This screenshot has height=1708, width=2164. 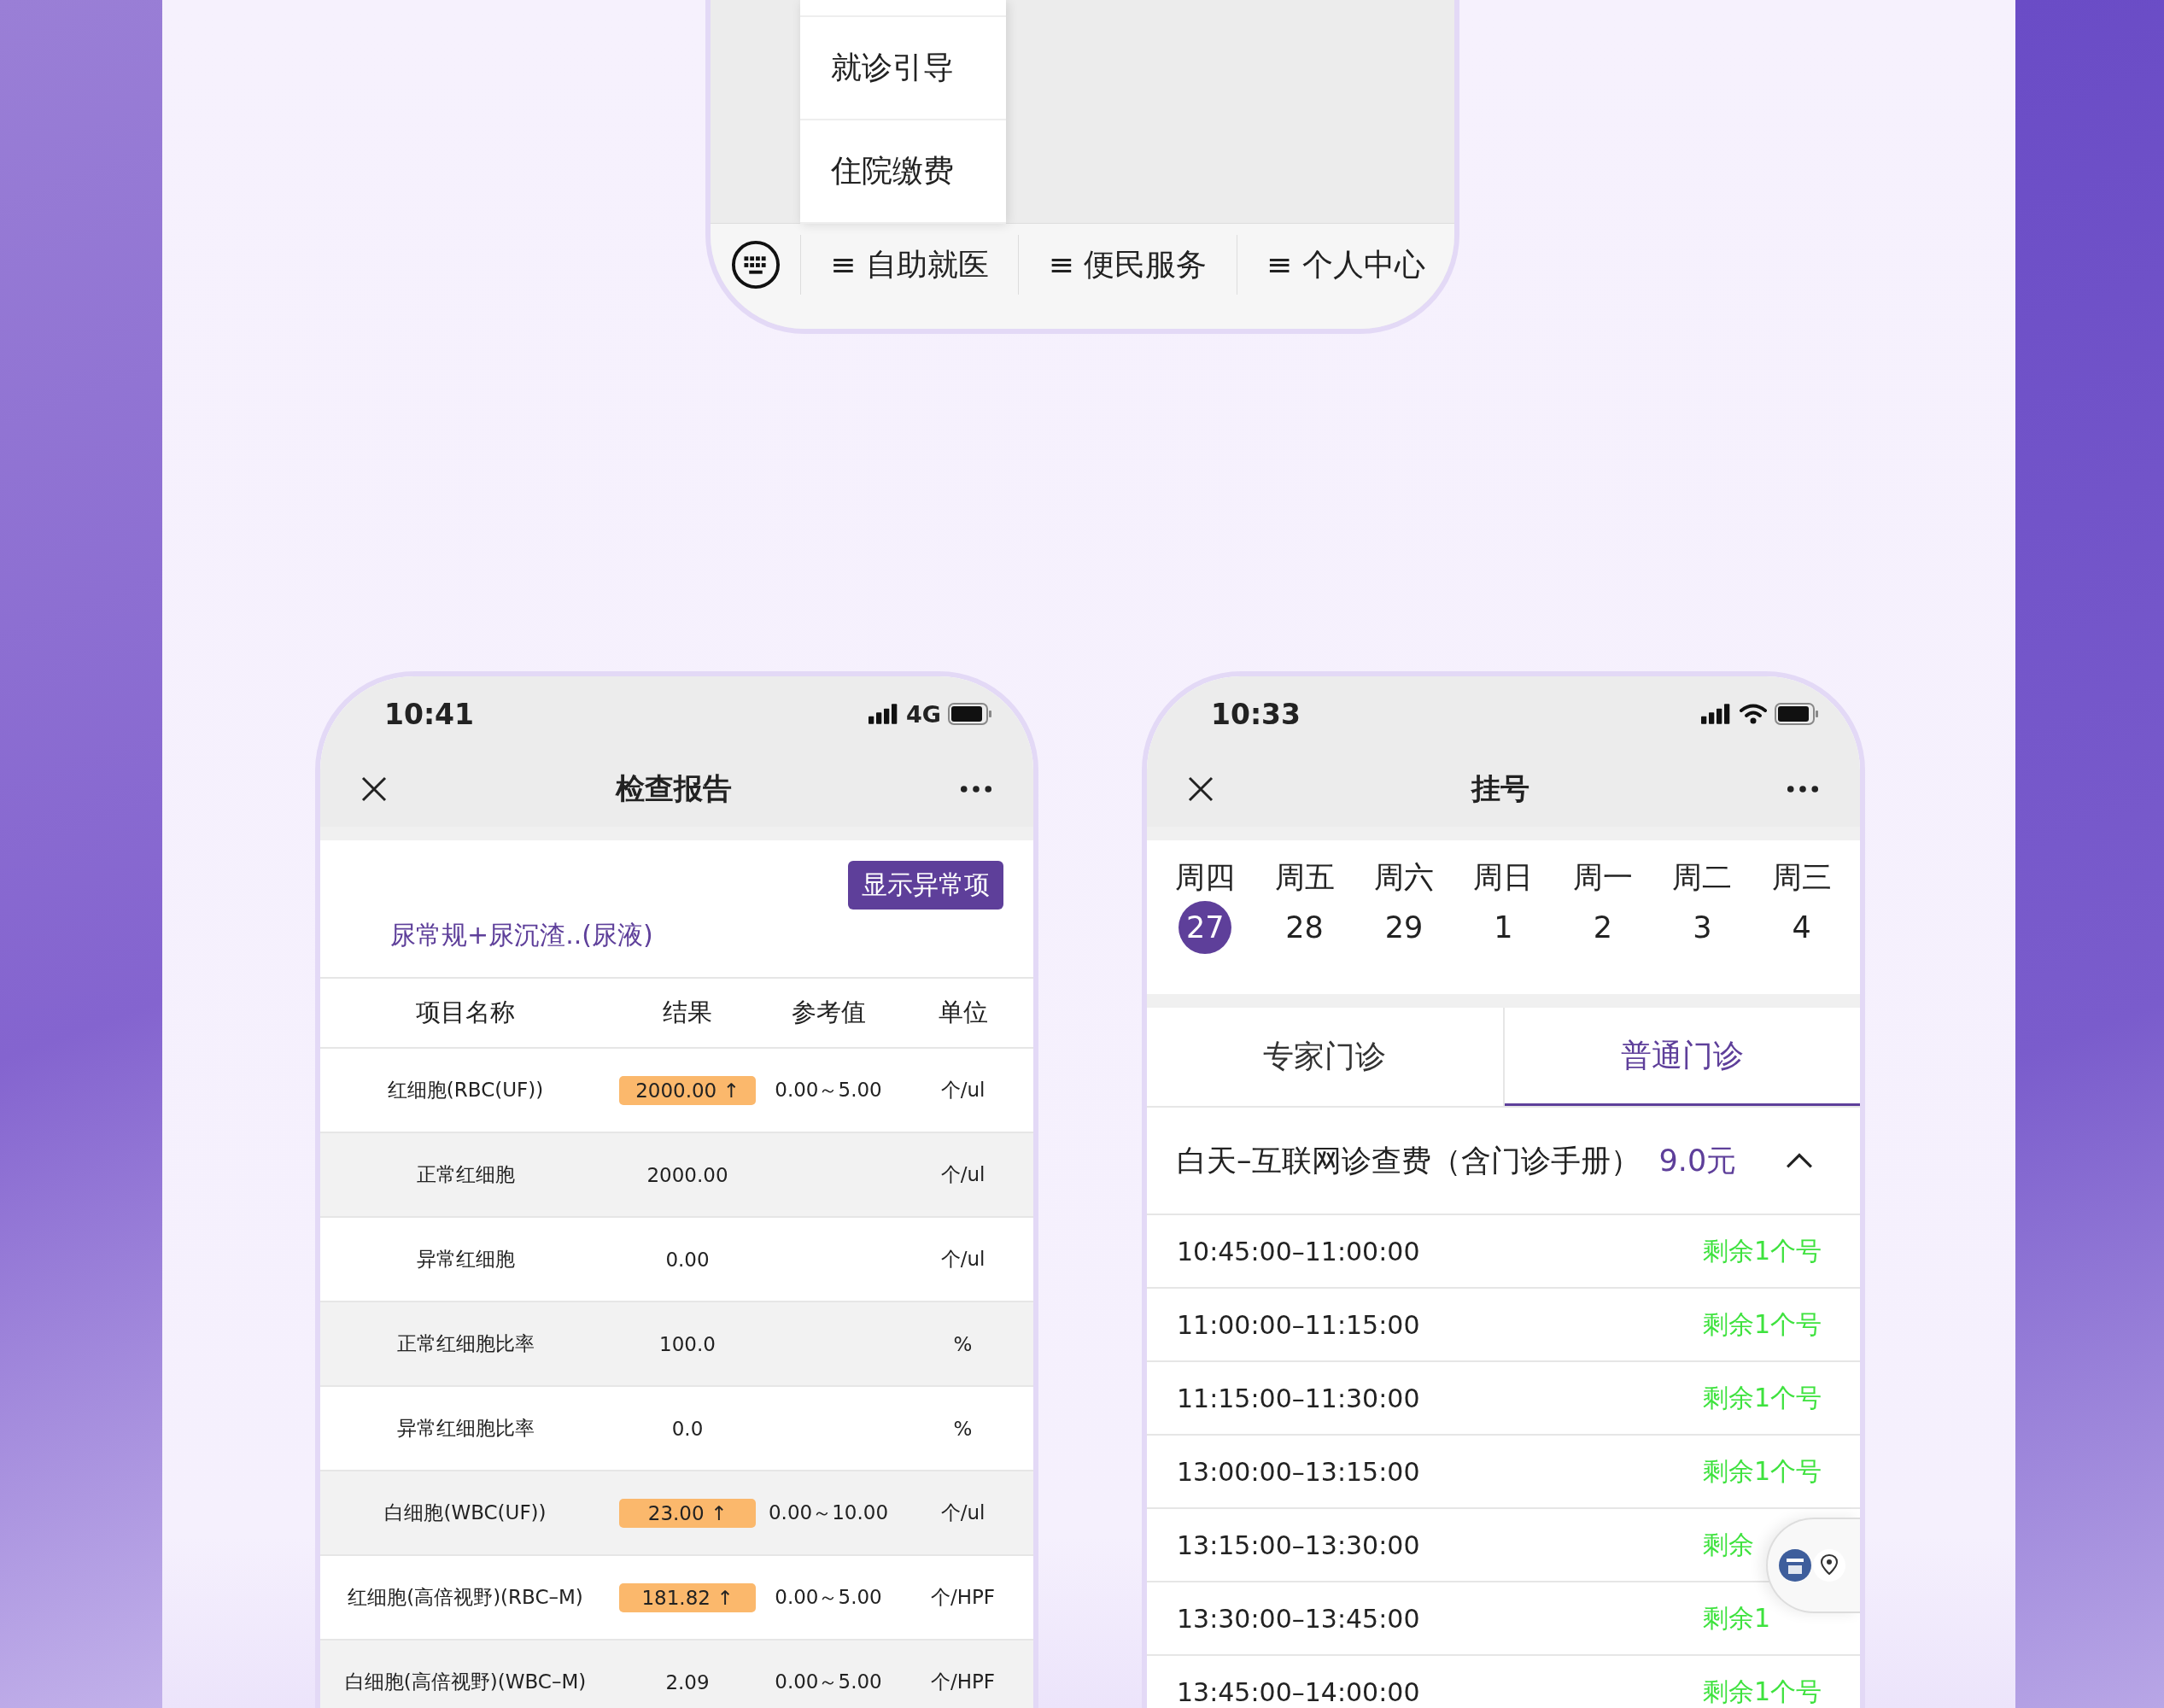 What do you see at coordinates (1326, 1057) in the screenshot?
I see `clinic-tab: 专家门诊` at bounding box center [1326, 1057].